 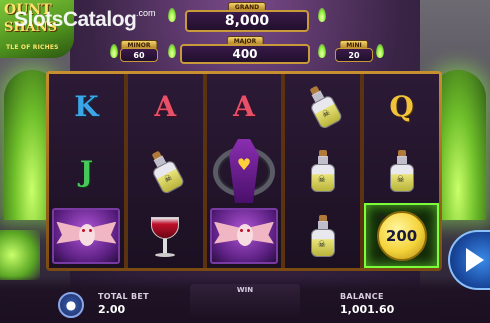 I want to click on balance-label: BALANCE, so click(x=362, y=296).